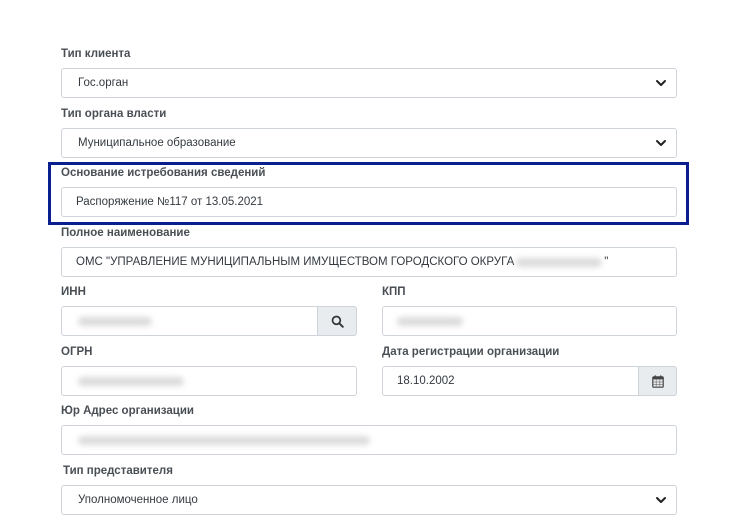 This screenshot has height=524, width=734. What do you see at coordinates (73, 292) in the screenshot?
I see `inn-label: ИНН` at bounding box center [73, 292].